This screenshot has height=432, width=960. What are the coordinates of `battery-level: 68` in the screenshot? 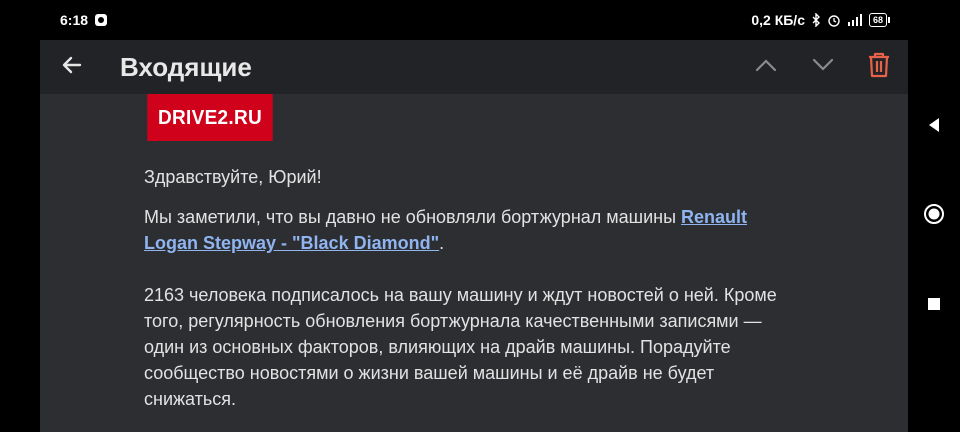 It's located at (877, 20).